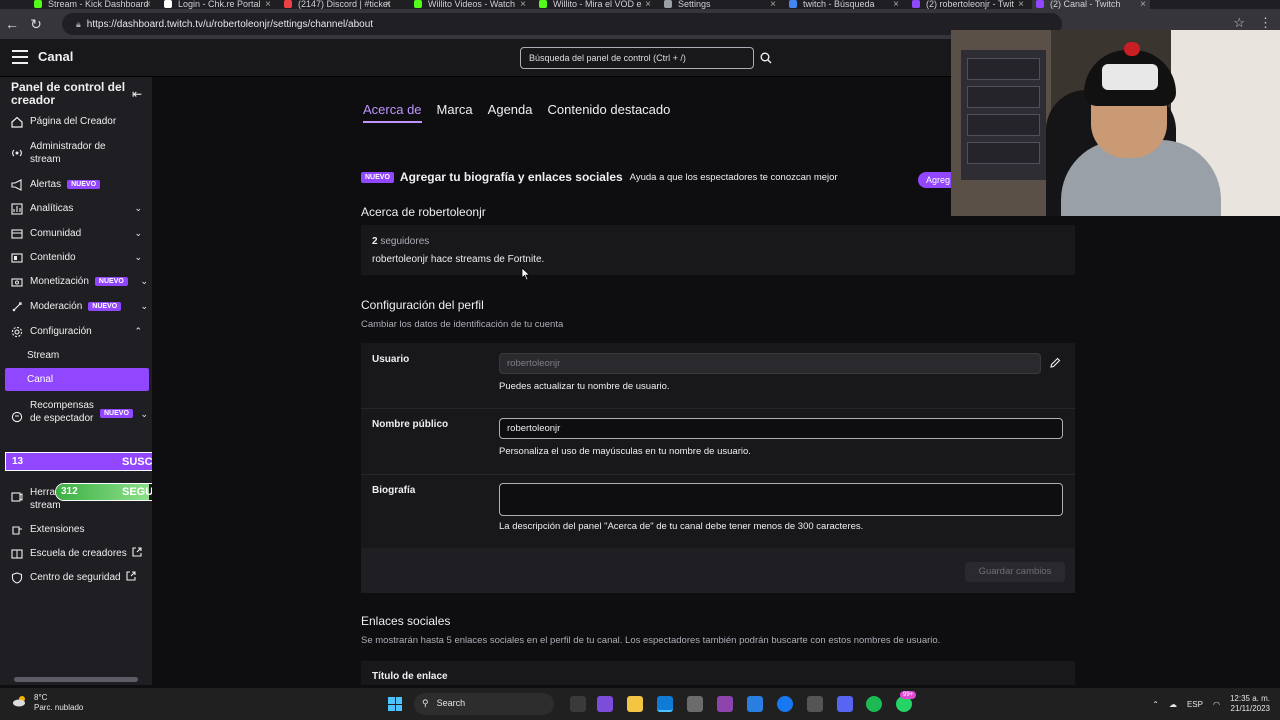 The height and width of the screenshot is (720, 1280). I want to click on weather-widget: 8°C Parc. nublado, so click(47, 703).